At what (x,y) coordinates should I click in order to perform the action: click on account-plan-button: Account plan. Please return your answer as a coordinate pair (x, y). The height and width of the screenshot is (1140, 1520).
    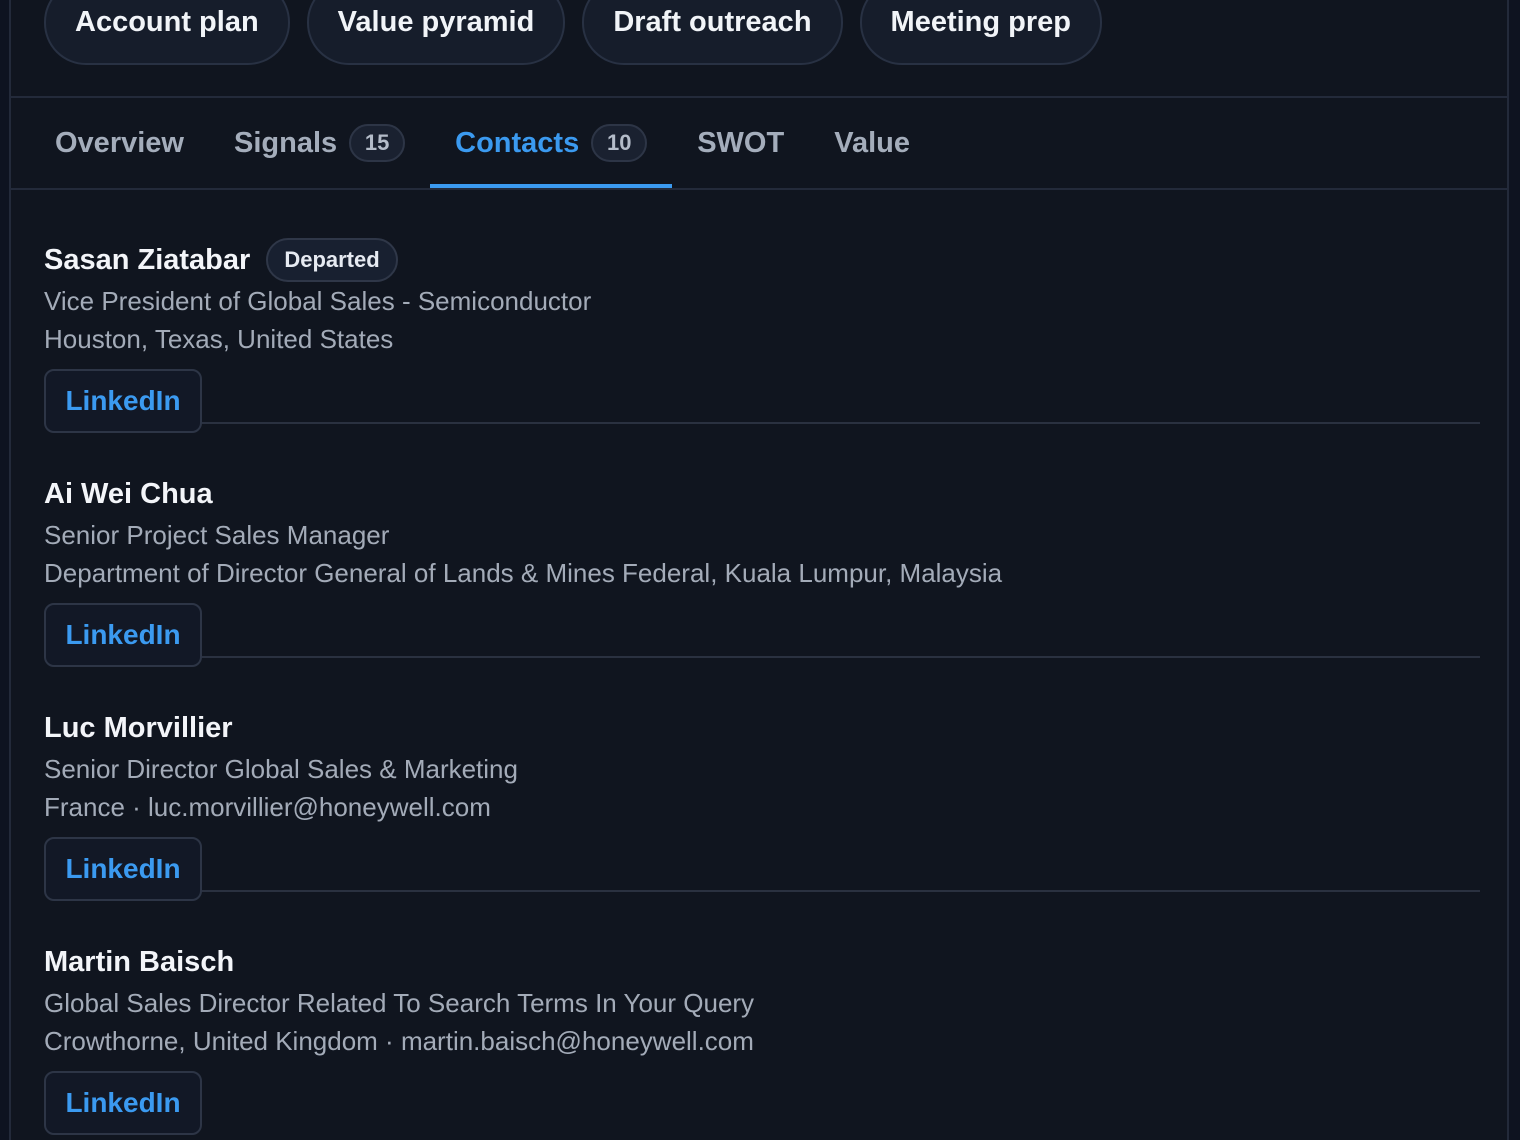
    Looking at the image, I should click on (167, 32).